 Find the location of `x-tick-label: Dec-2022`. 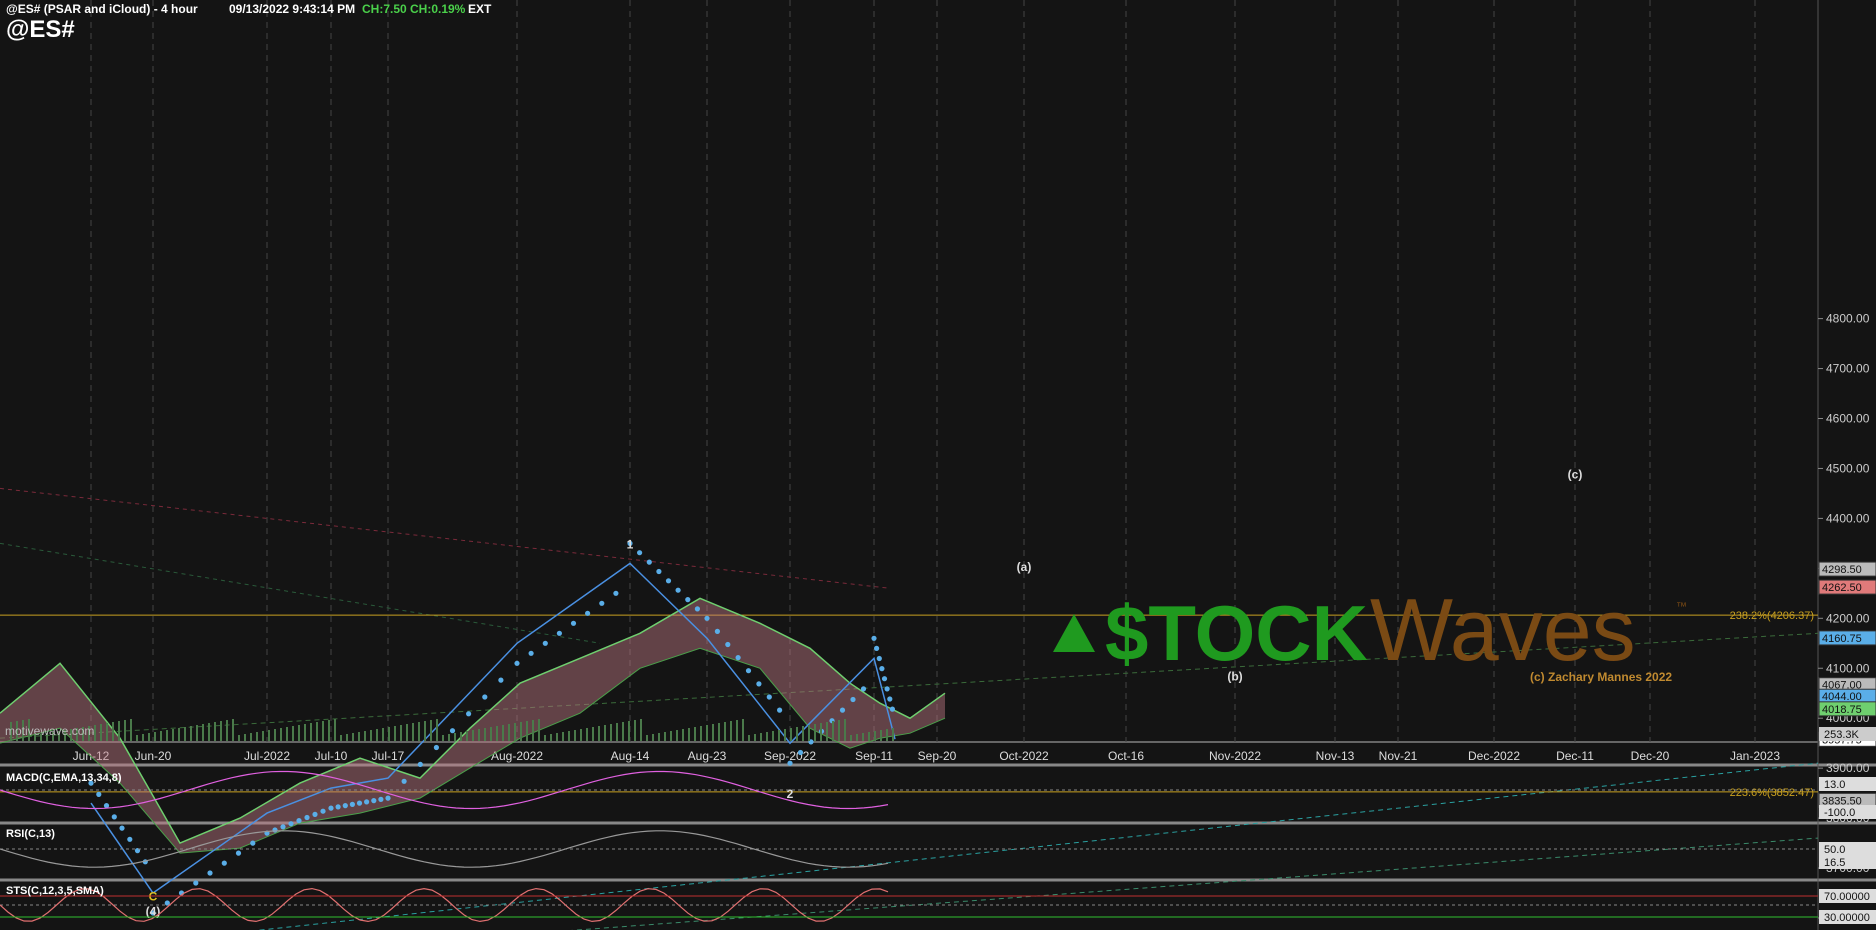

x-tick-label: Dec-2022 is located at coordinates (1494, 756).